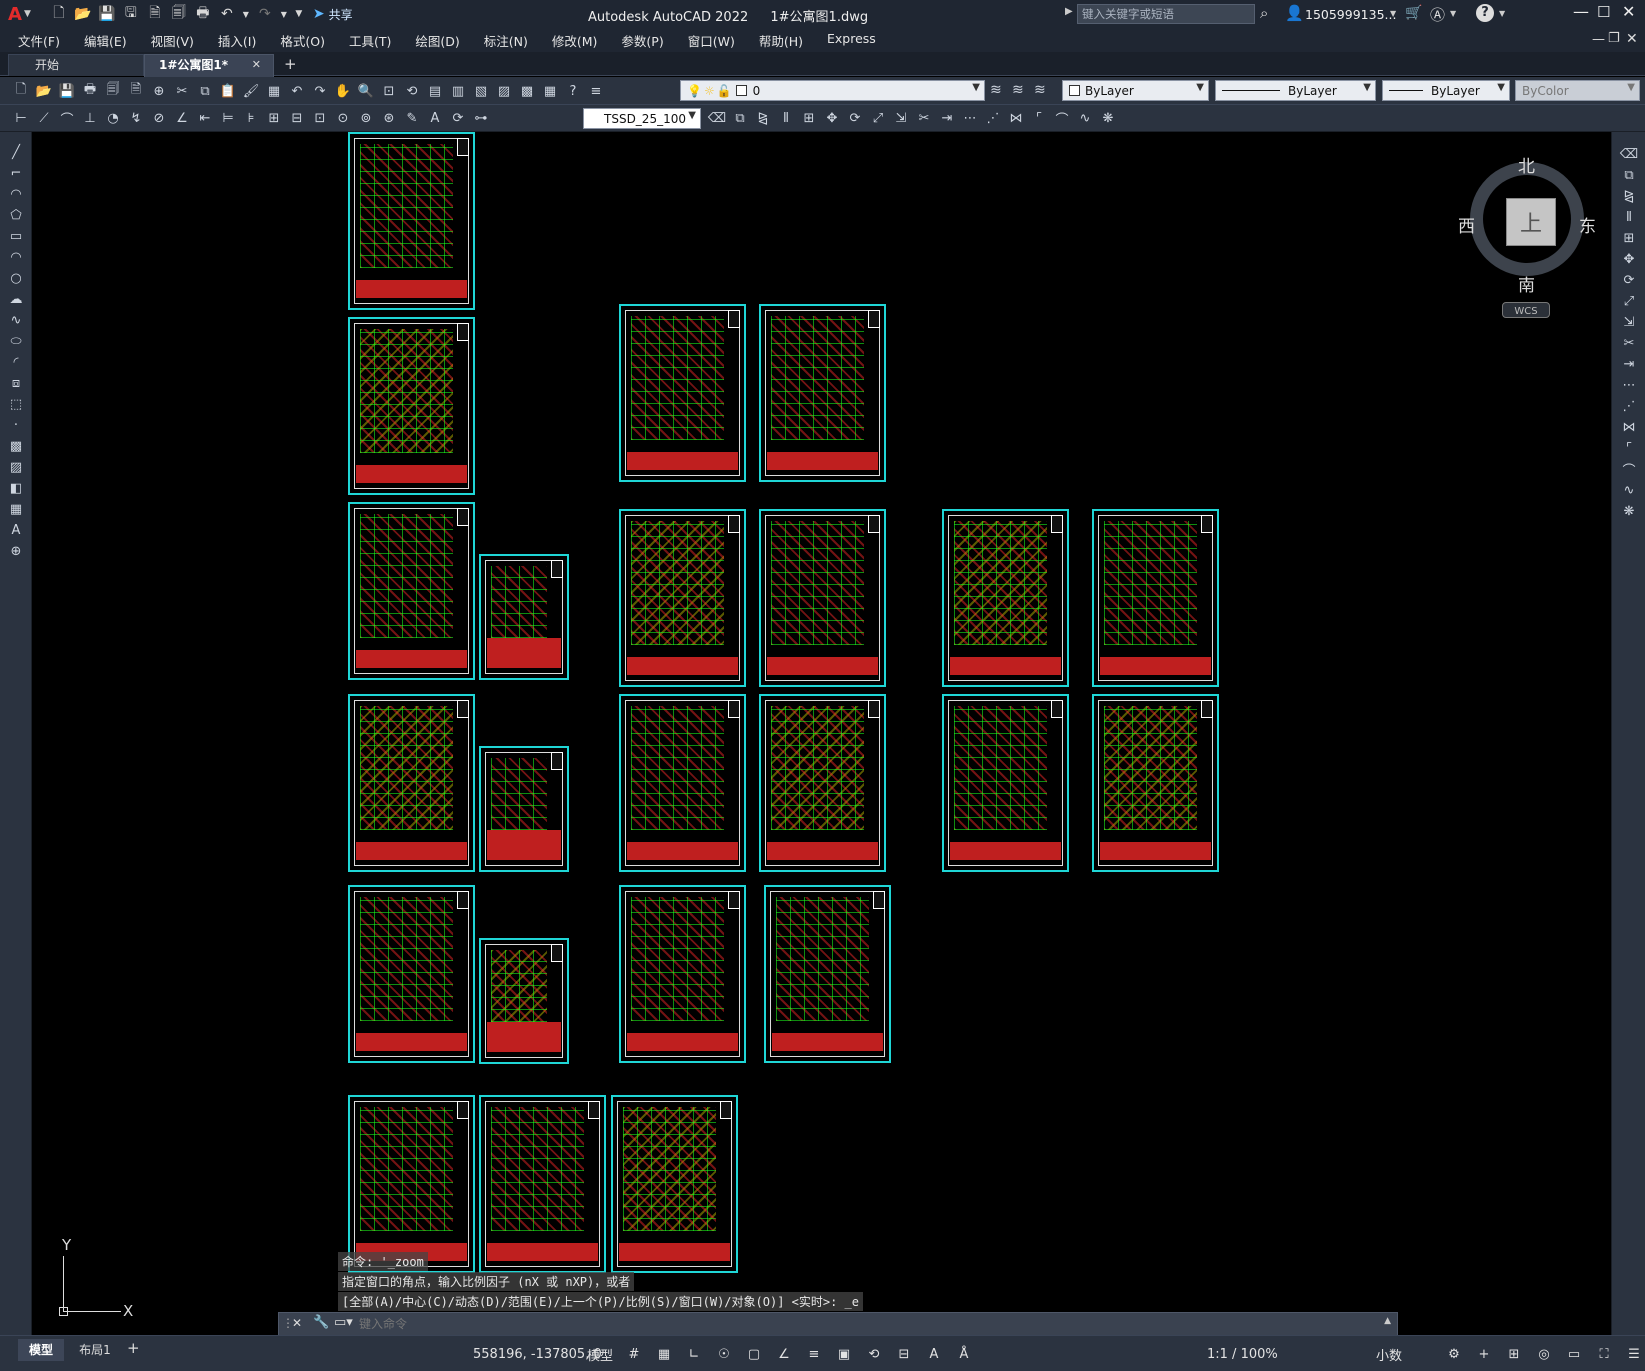 This screenshot has height=1371, width=1645. What do you see at coordinates (1629, 364) in the screenshot?
I see `extend-icon: ⇥` at bounding box center [1629, 364].